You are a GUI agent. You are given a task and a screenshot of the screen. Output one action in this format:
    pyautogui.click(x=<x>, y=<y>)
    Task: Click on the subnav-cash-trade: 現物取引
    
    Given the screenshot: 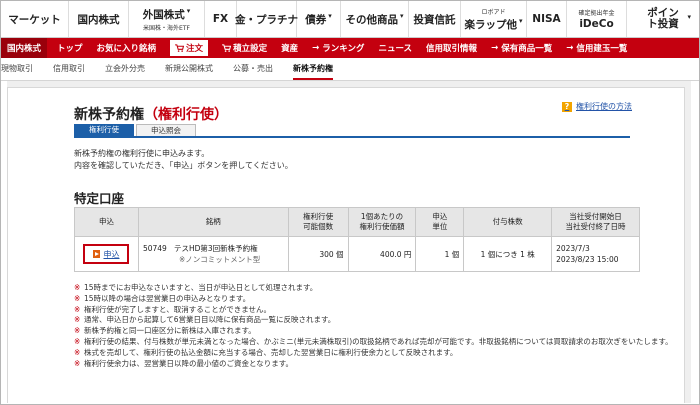 What is the action you would take?
    pyautogui.click(x=17, y=69)
    